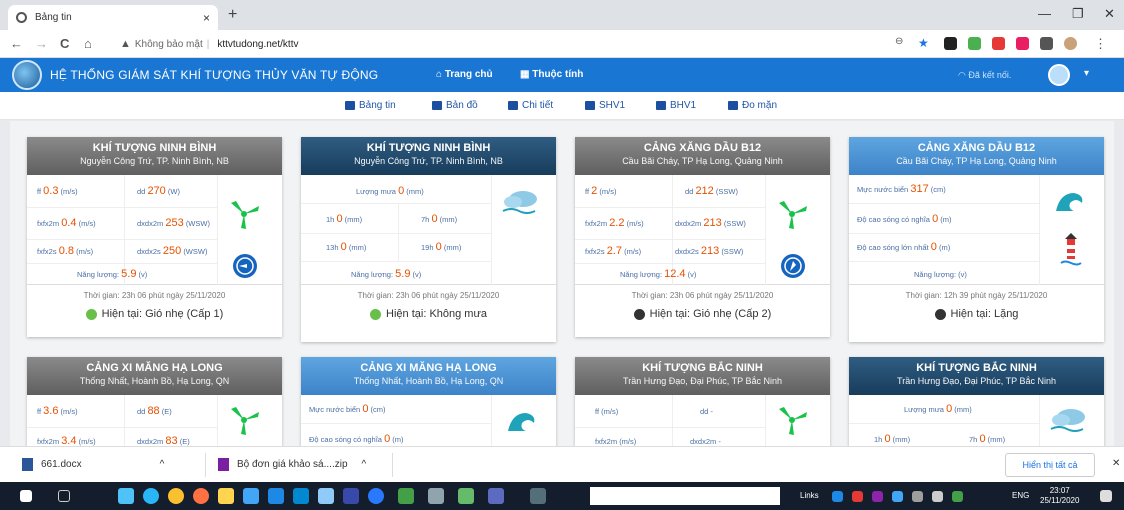 The height and width of the screenshot is (510, 1124). What do you see at coordinates (88, 43) in the screenshot?
I see `home-button: ⌂` at bounding box center [88, 43].